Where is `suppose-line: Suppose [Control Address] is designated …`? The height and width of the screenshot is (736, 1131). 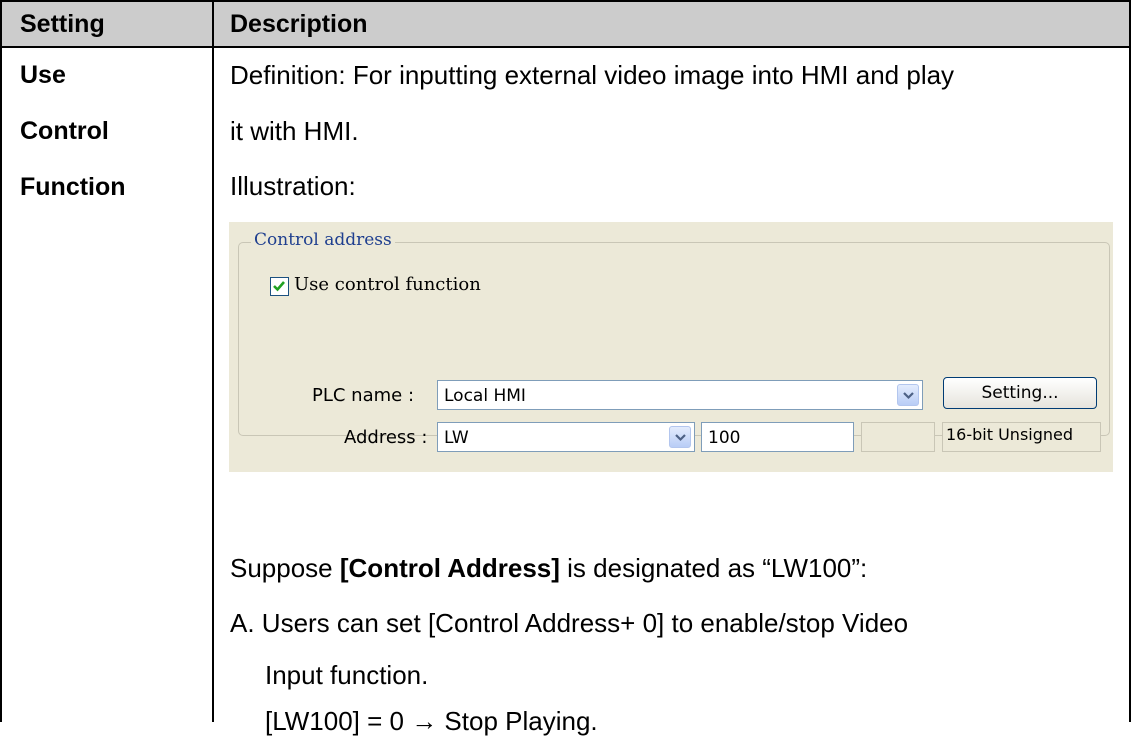
suppose-line: Suppose [Control Address] is designated … is located at coordinates (548, 568).